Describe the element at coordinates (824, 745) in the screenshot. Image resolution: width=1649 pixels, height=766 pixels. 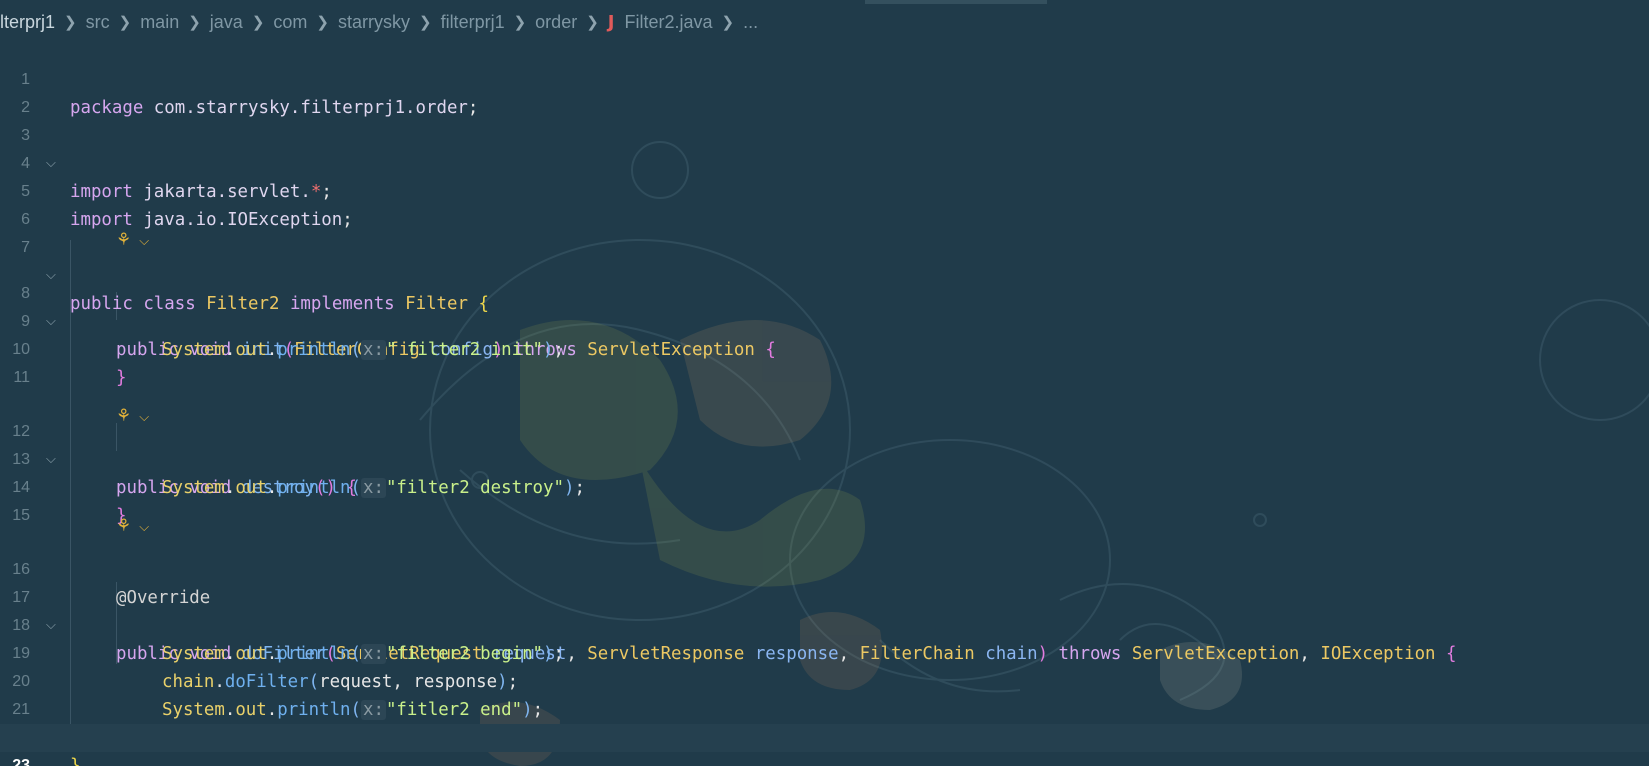
I see `code-line-current: 23` at that location.